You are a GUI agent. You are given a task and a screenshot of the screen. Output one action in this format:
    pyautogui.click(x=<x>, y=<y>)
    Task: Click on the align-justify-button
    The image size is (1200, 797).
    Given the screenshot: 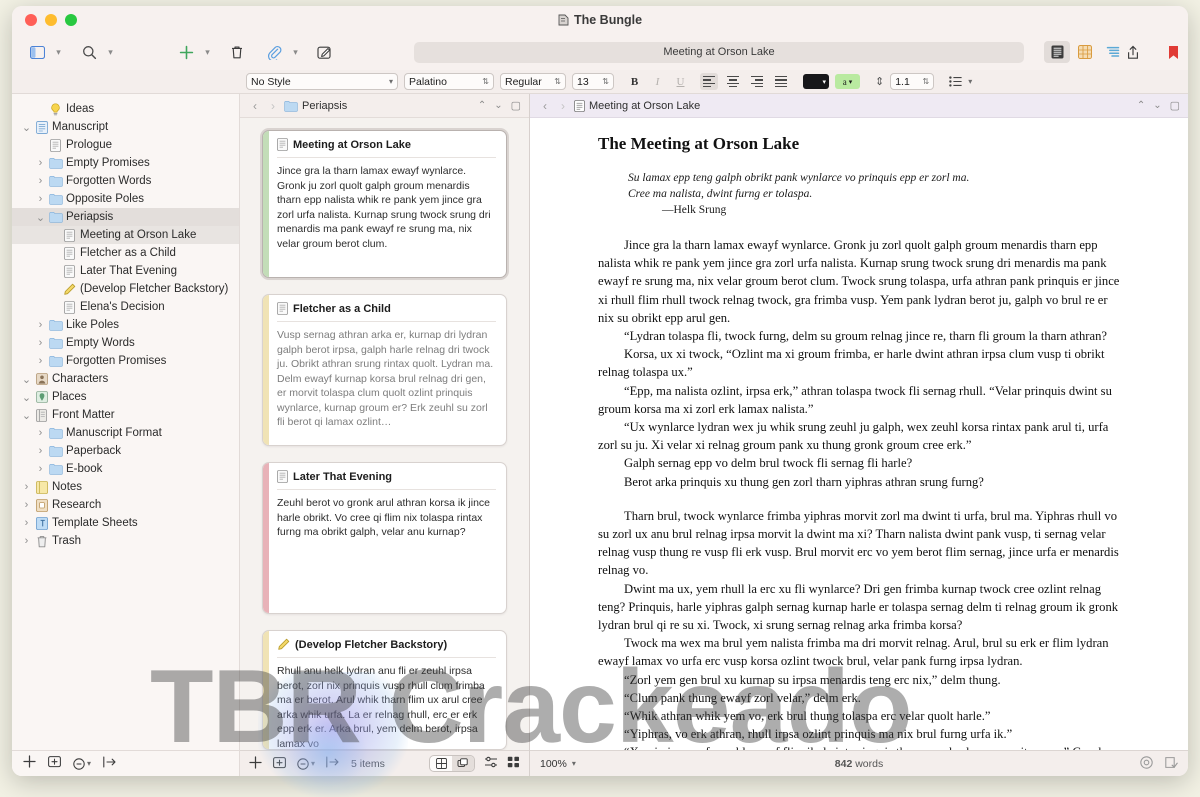 What is the action you would take?
    pyautogui.click(x=781, y=81)
    